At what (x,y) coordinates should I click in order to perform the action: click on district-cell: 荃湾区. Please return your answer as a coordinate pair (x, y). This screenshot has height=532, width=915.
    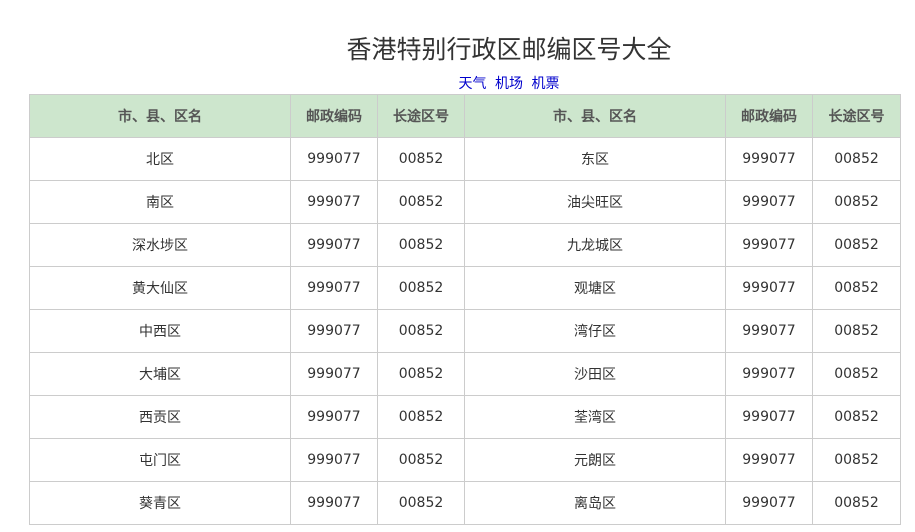
    Looking at the image, I should click on (595, 417).